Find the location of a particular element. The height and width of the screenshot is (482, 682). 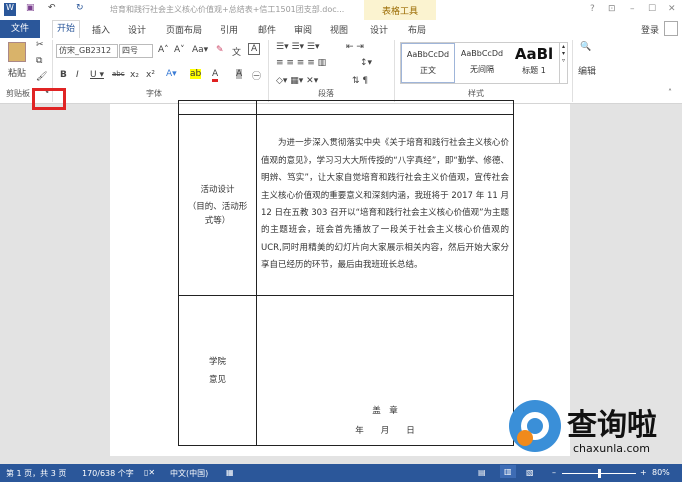

tab-mailings: 邮件 is located at coordinates (267, 29).